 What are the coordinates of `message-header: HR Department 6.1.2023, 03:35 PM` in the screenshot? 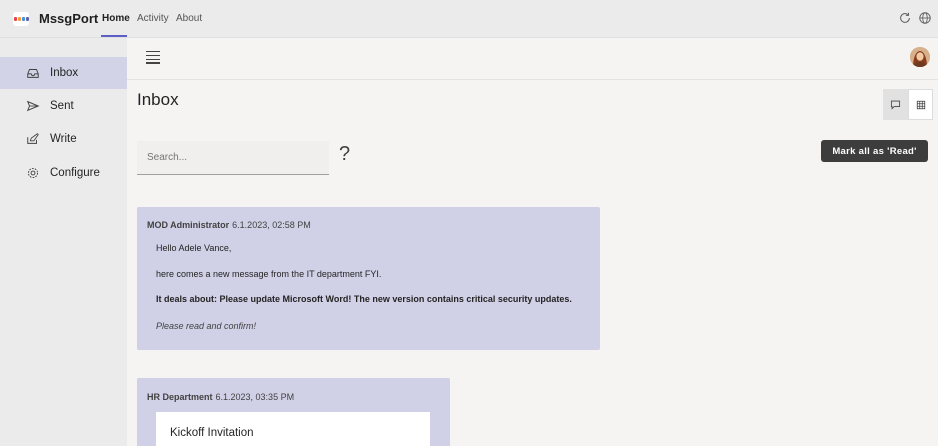 It's located at (220, 397).